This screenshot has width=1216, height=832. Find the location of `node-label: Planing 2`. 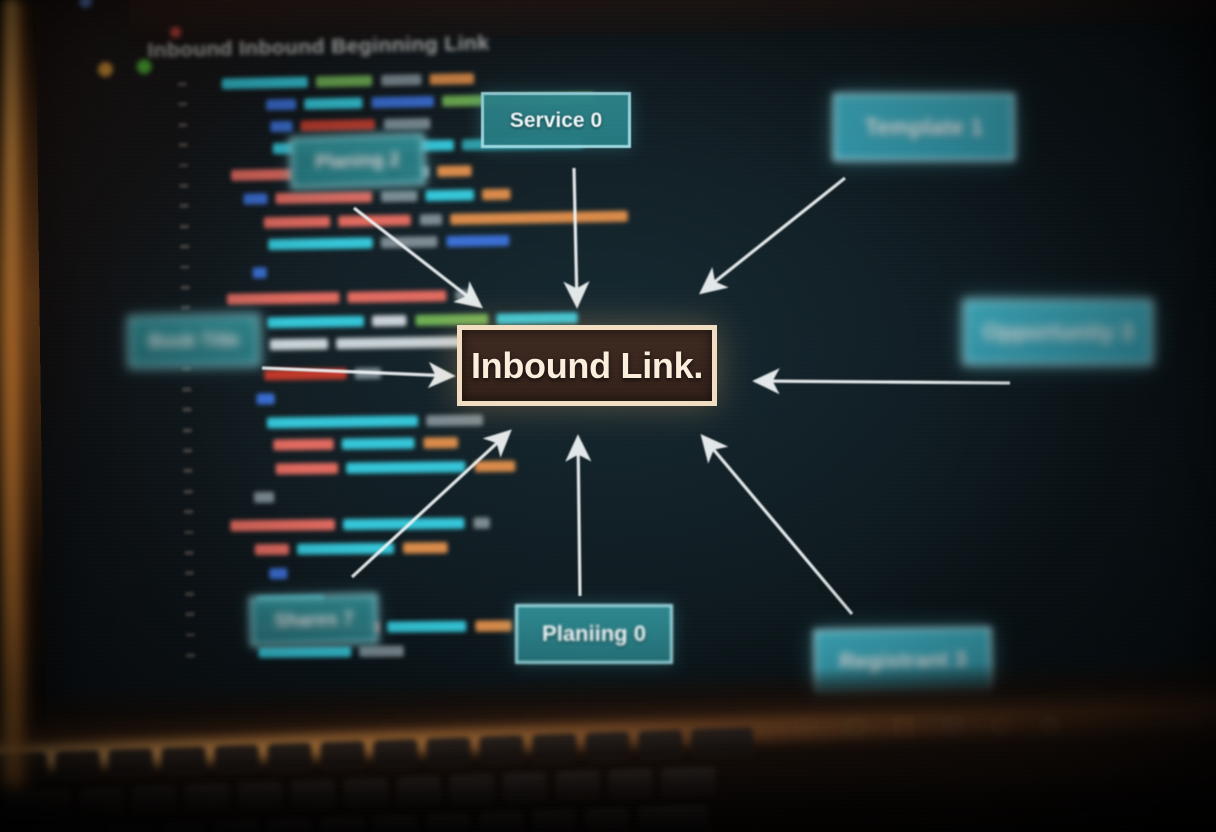

node-label: Planing 2 is located at coordinates (357, 161).